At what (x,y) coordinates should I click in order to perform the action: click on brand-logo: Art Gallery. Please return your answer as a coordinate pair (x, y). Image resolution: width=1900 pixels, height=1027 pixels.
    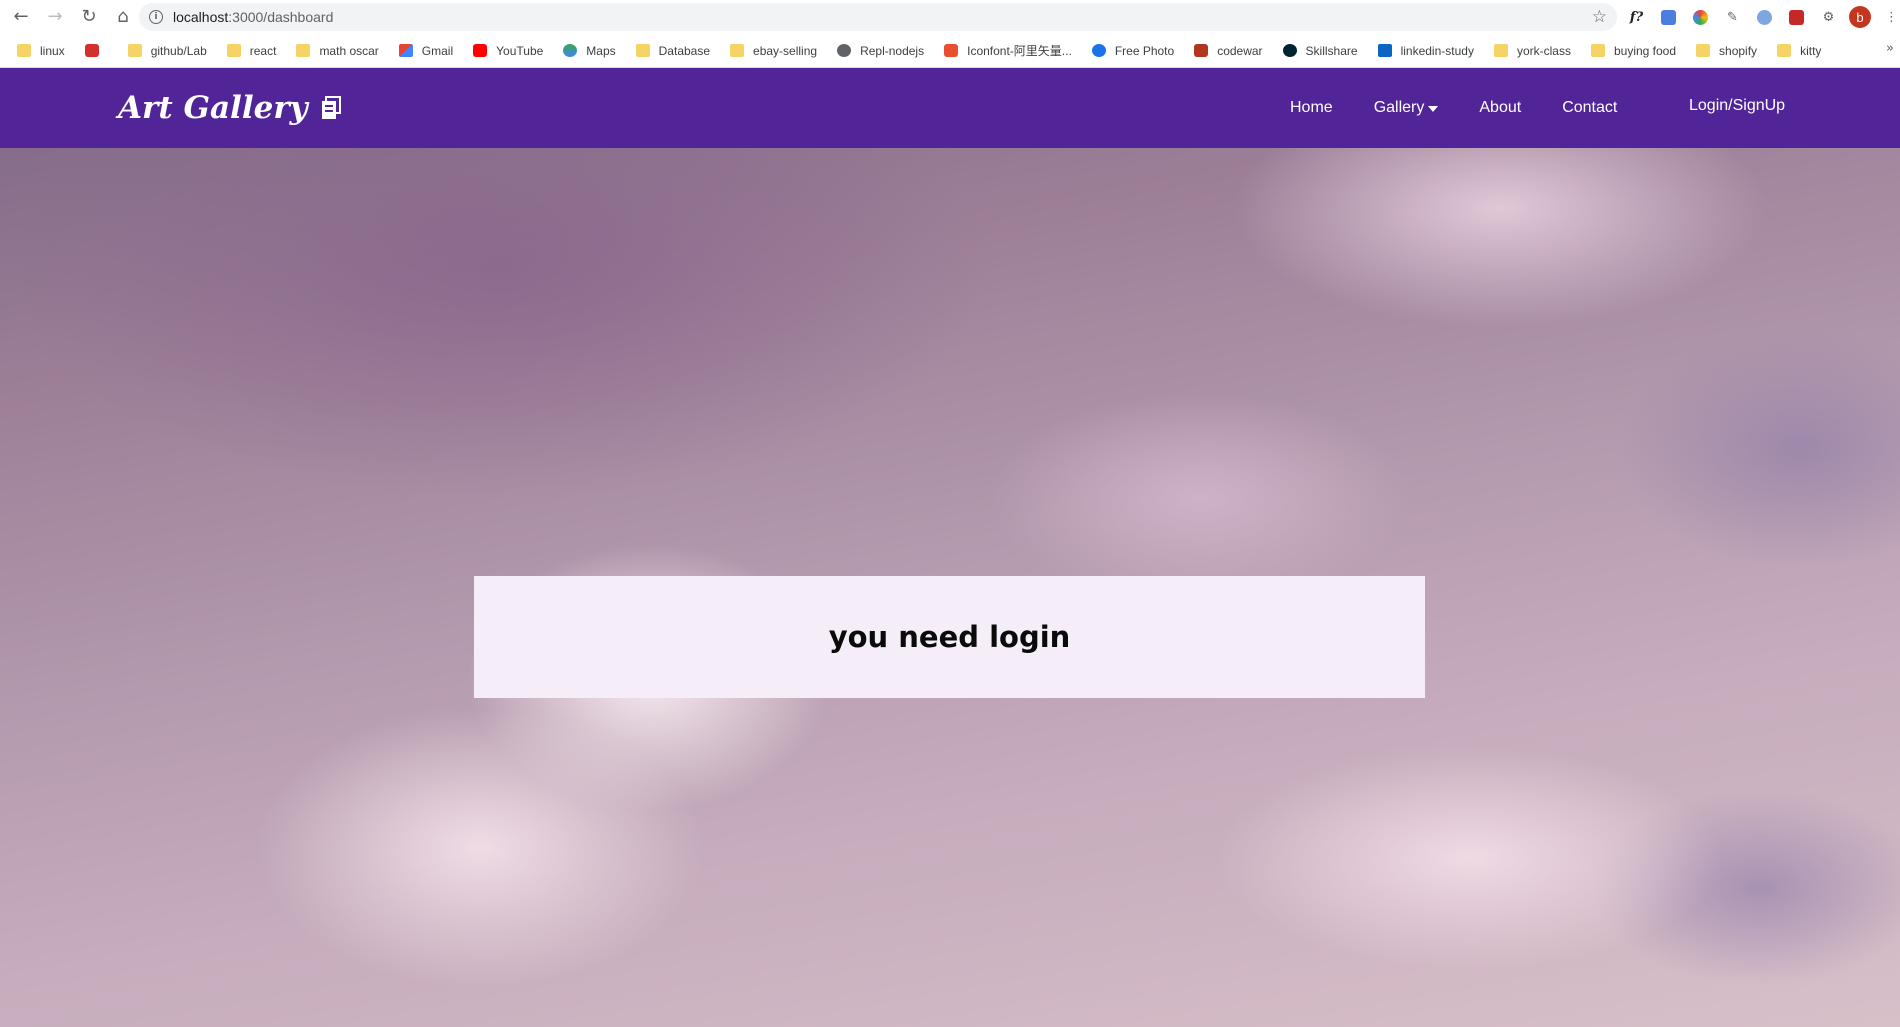
    Looking at the image, I should click on (230, 108).